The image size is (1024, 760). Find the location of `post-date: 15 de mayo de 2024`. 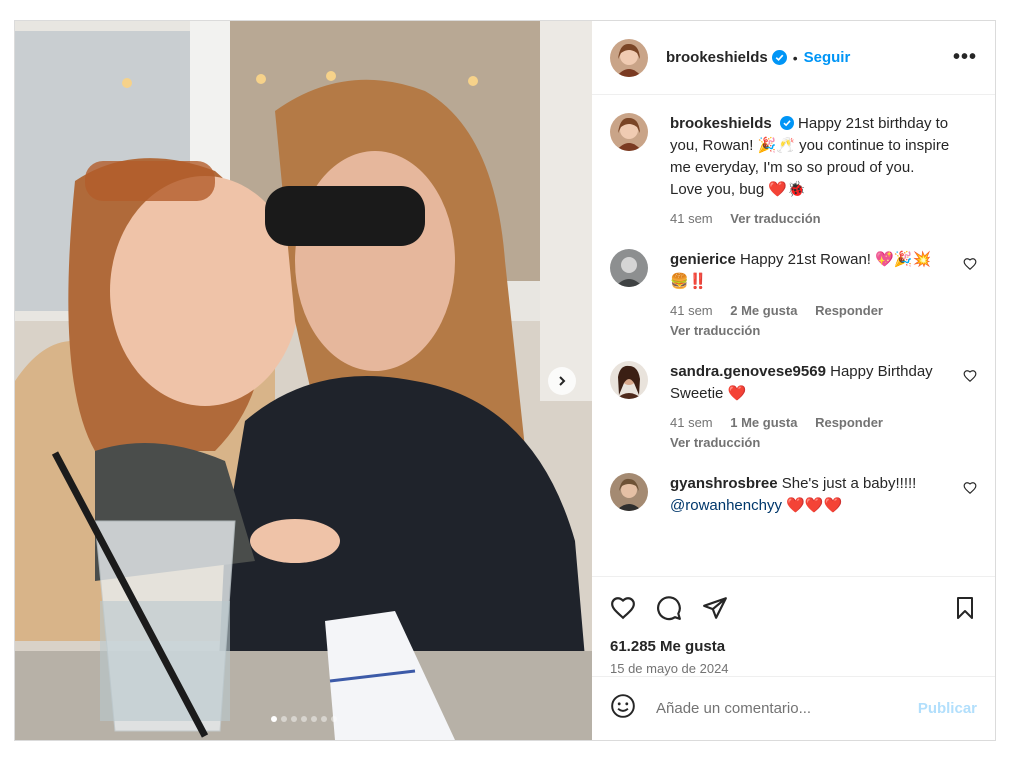

post-date: 15 de mayo de 2024 is located at coordinates (669, 668).